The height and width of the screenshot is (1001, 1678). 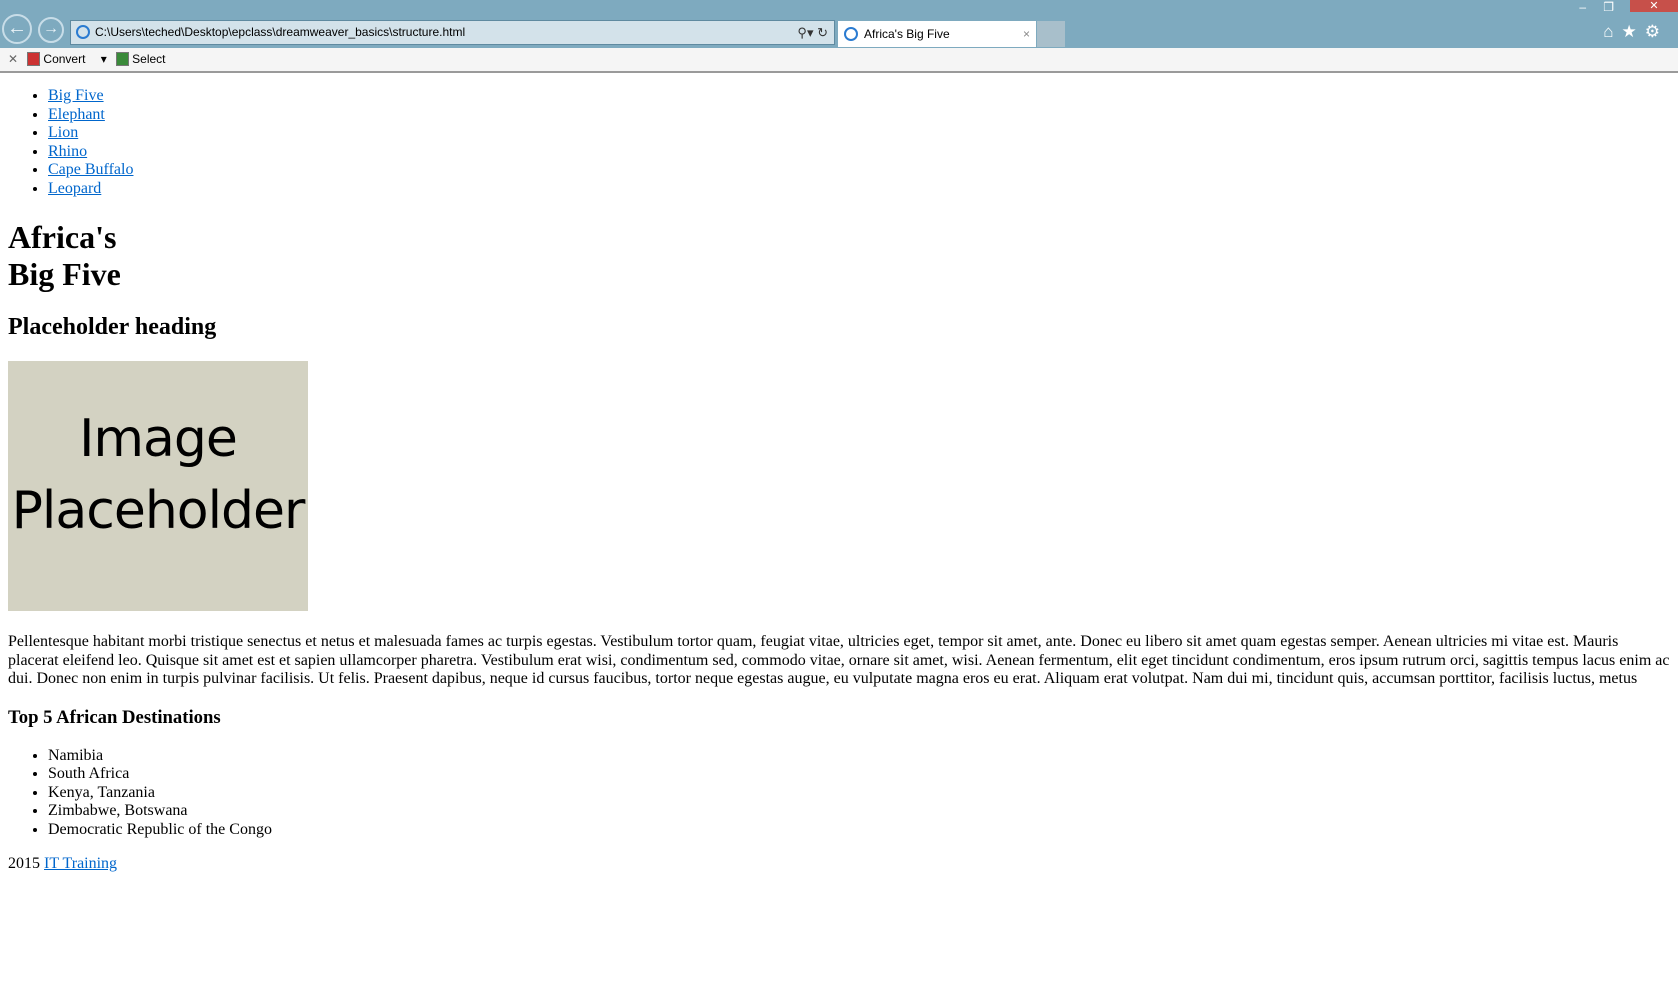 What do you see at coordinates (74, 188) in the screenshot?
I see `nav-link-leopard: Leopard` at bounding box center [74, 188].